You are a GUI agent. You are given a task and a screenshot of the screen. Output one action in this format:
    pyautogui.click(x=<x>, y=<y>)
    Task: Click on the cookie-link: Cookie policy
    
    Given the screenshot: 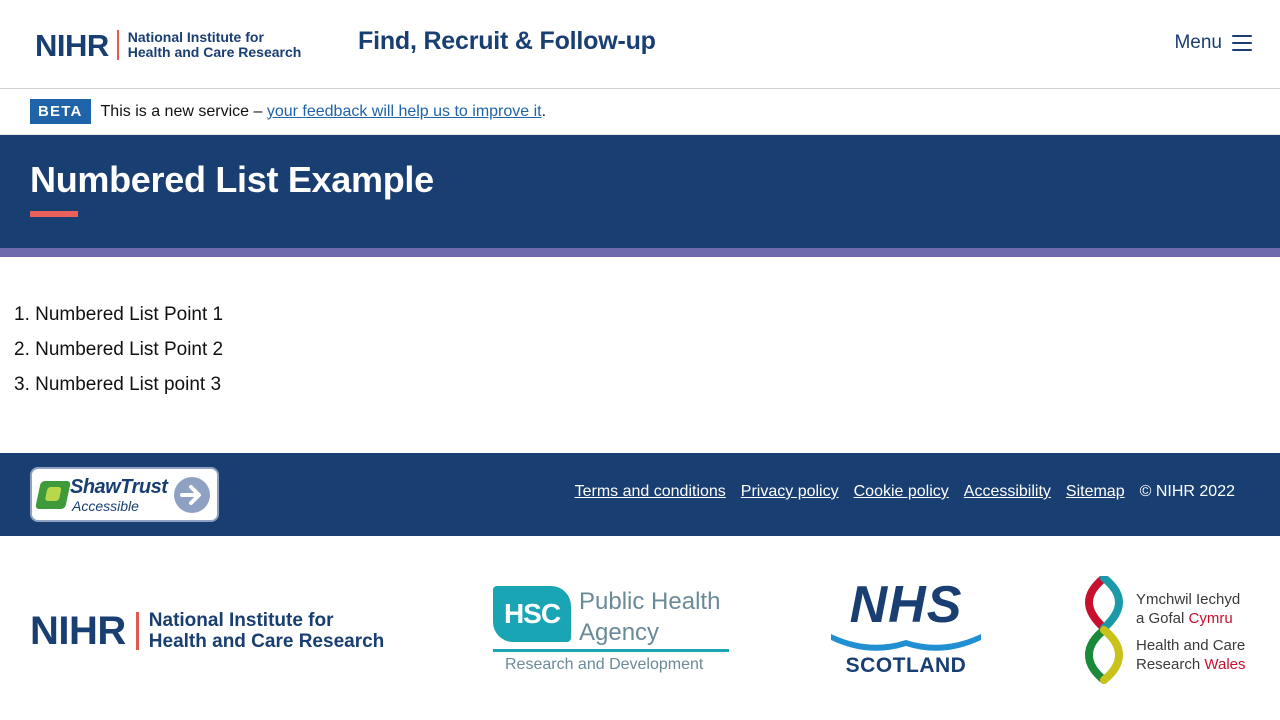 What is the action you would take?
    pyautogui.click(x=901, y=492)
    